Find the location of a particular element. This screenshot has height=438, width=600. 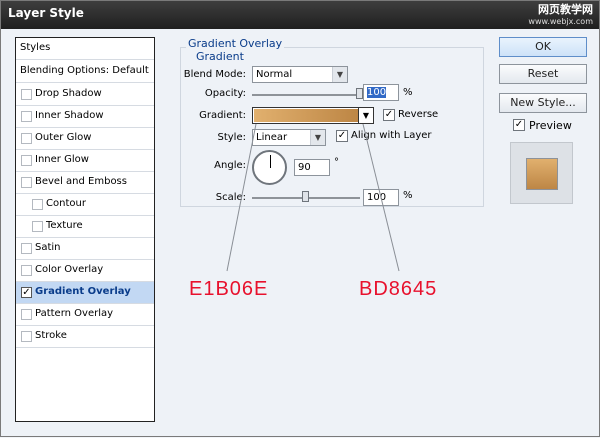

ok-button: OK is located at coordinates (543, 47).